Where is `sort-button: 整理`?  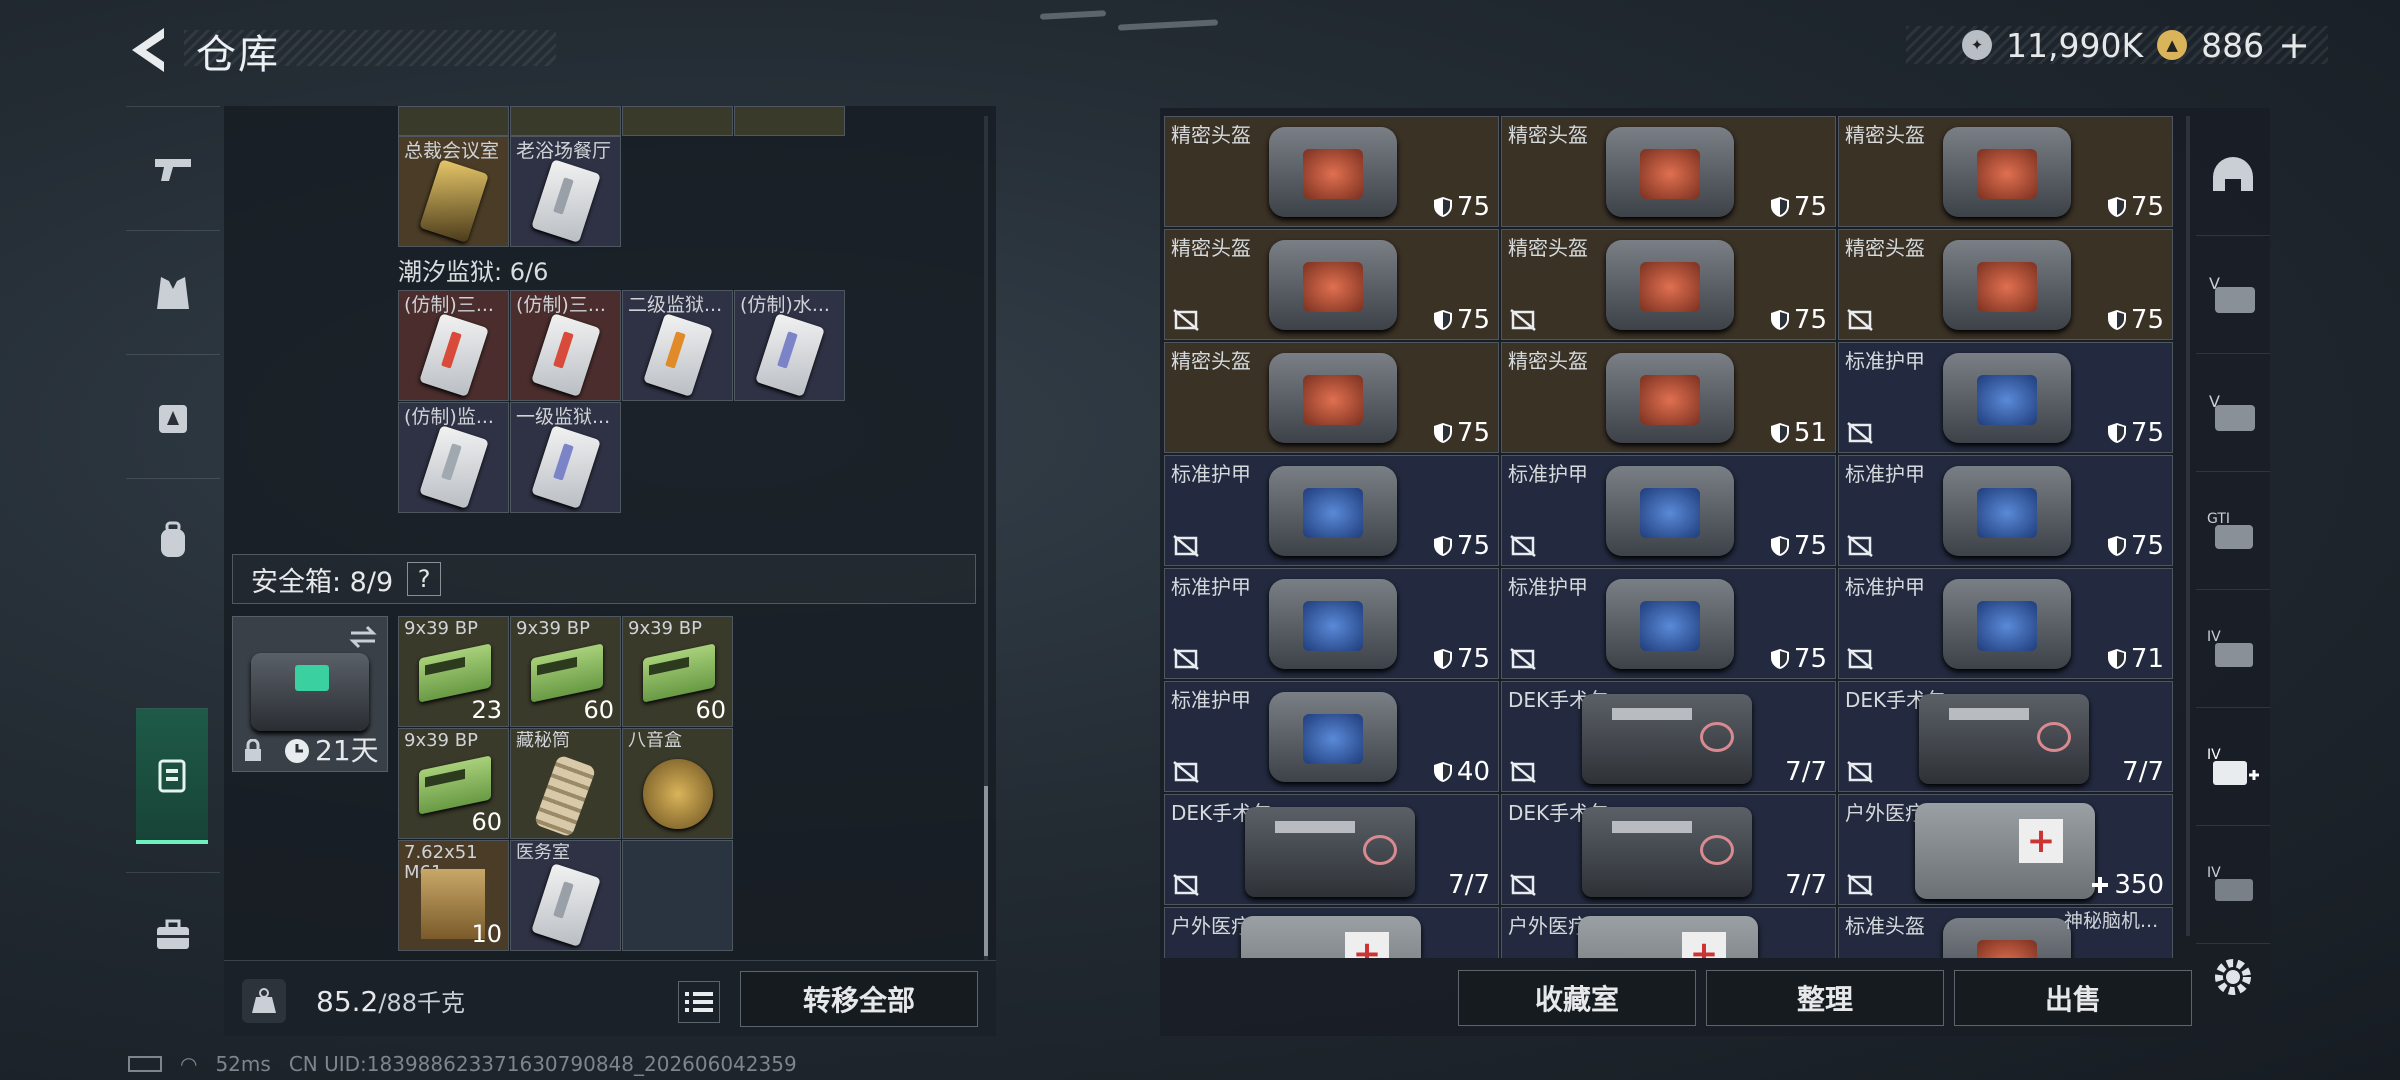 sort-button: 整理 is located at coordinates (1825, 998).